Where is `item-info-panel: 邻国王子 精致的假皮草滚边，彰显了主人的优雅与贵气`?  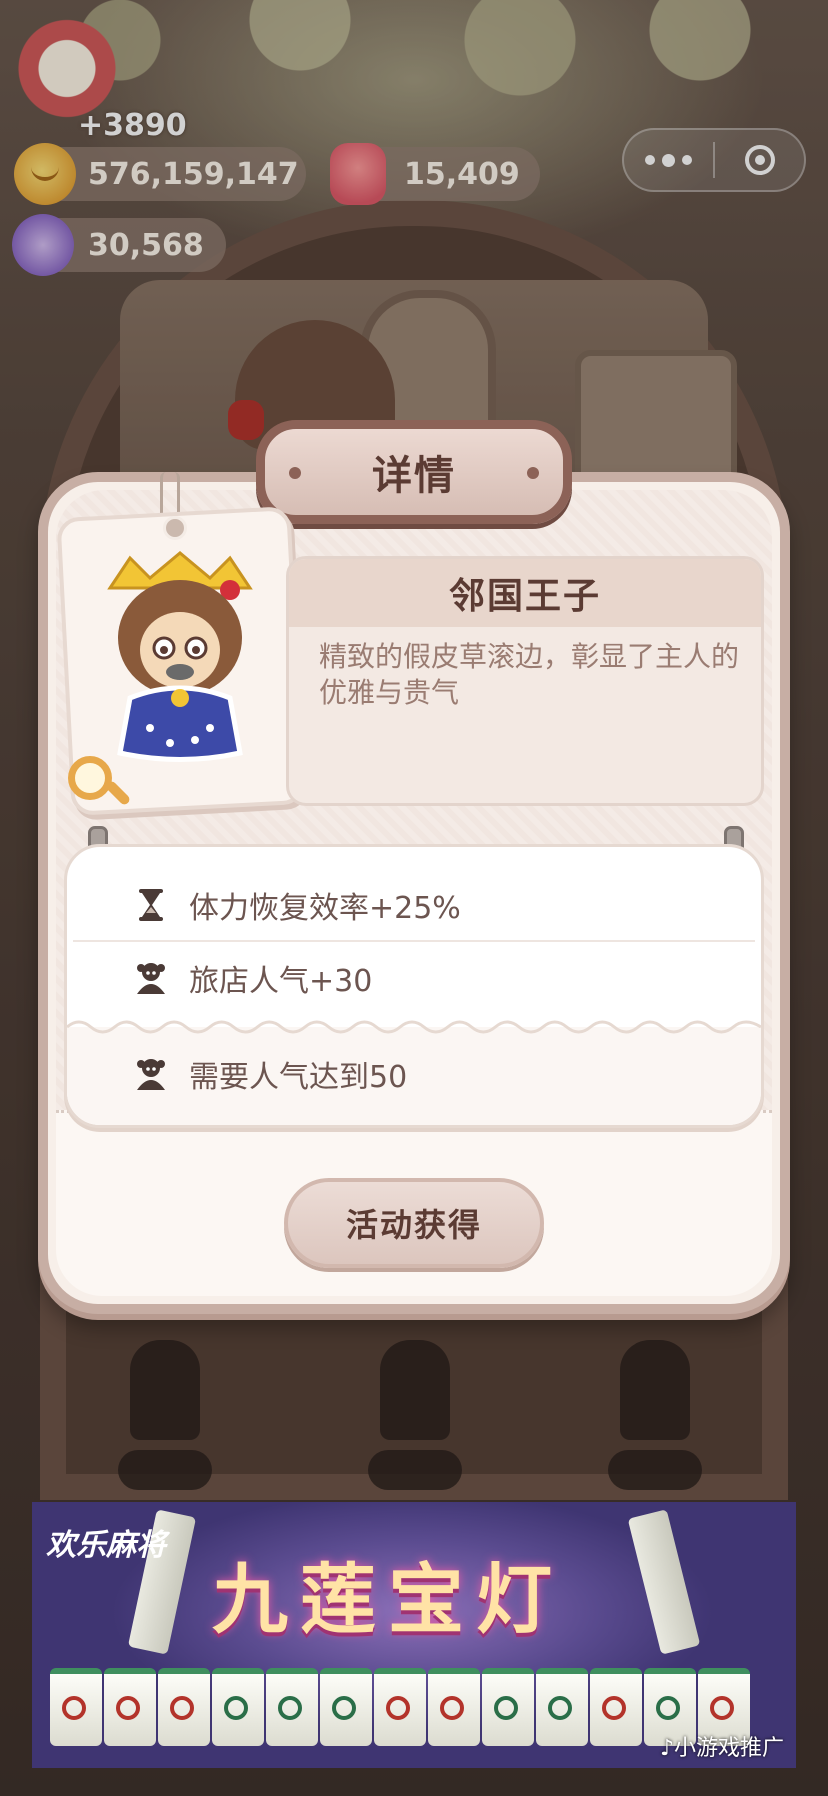 item-info-panel: 邻国王子 精致的假皮草滚边，彰显了主人的优雅与贵气 is located at coordinates (525, 681).